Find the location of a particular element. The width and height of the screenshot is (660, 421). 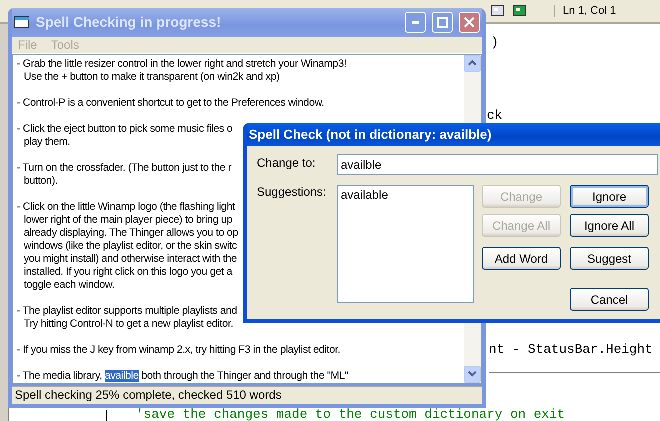

minimize-button is located at coordinates (415, 22).